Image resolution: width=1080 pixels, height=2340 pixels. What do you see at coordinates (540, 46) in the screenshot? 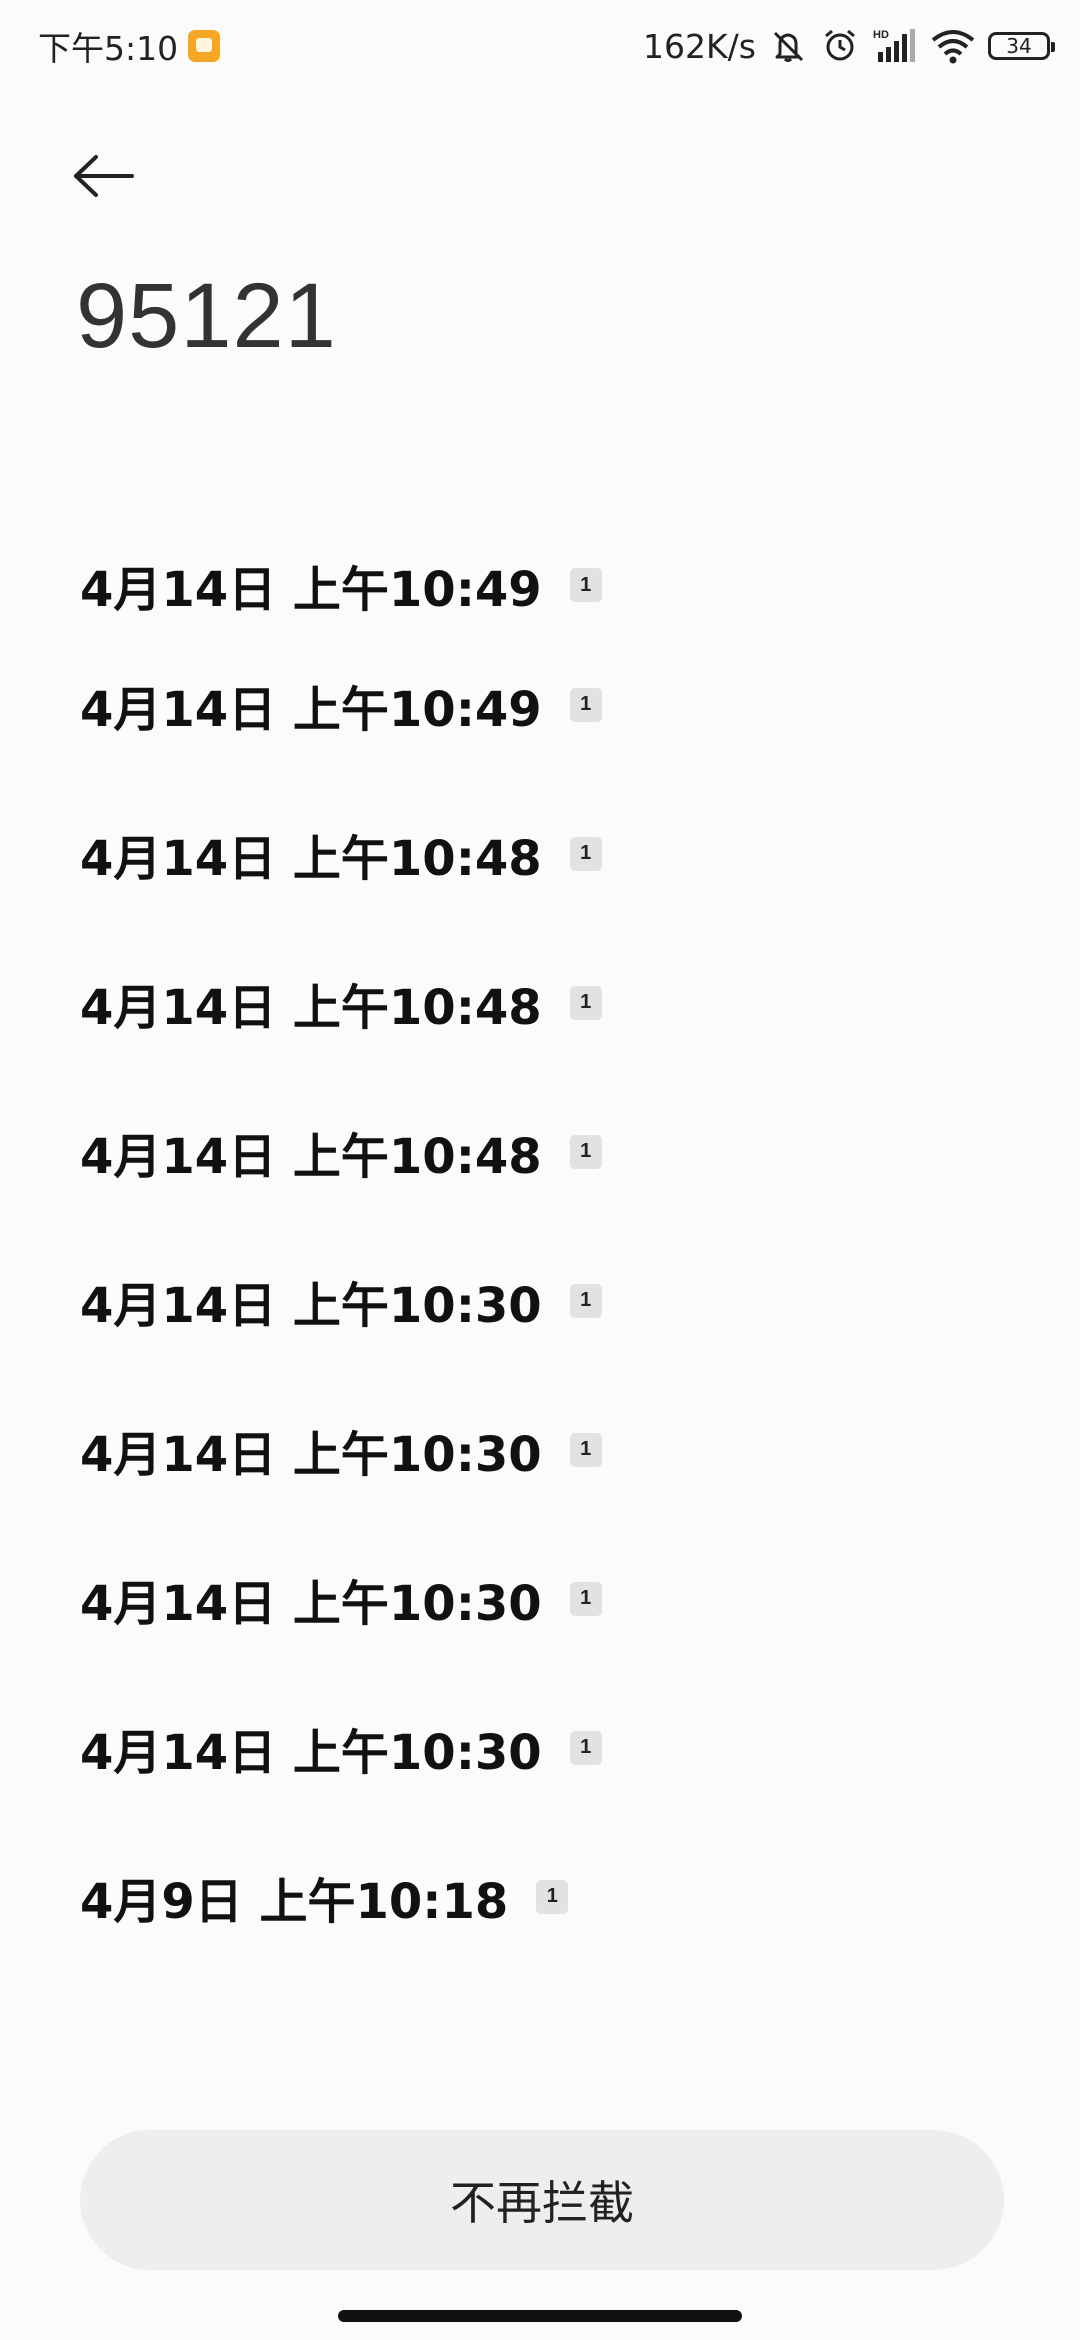
I see `status-bar: 下午5:10 162K/s HD 34` at bounding box center [540, 46].